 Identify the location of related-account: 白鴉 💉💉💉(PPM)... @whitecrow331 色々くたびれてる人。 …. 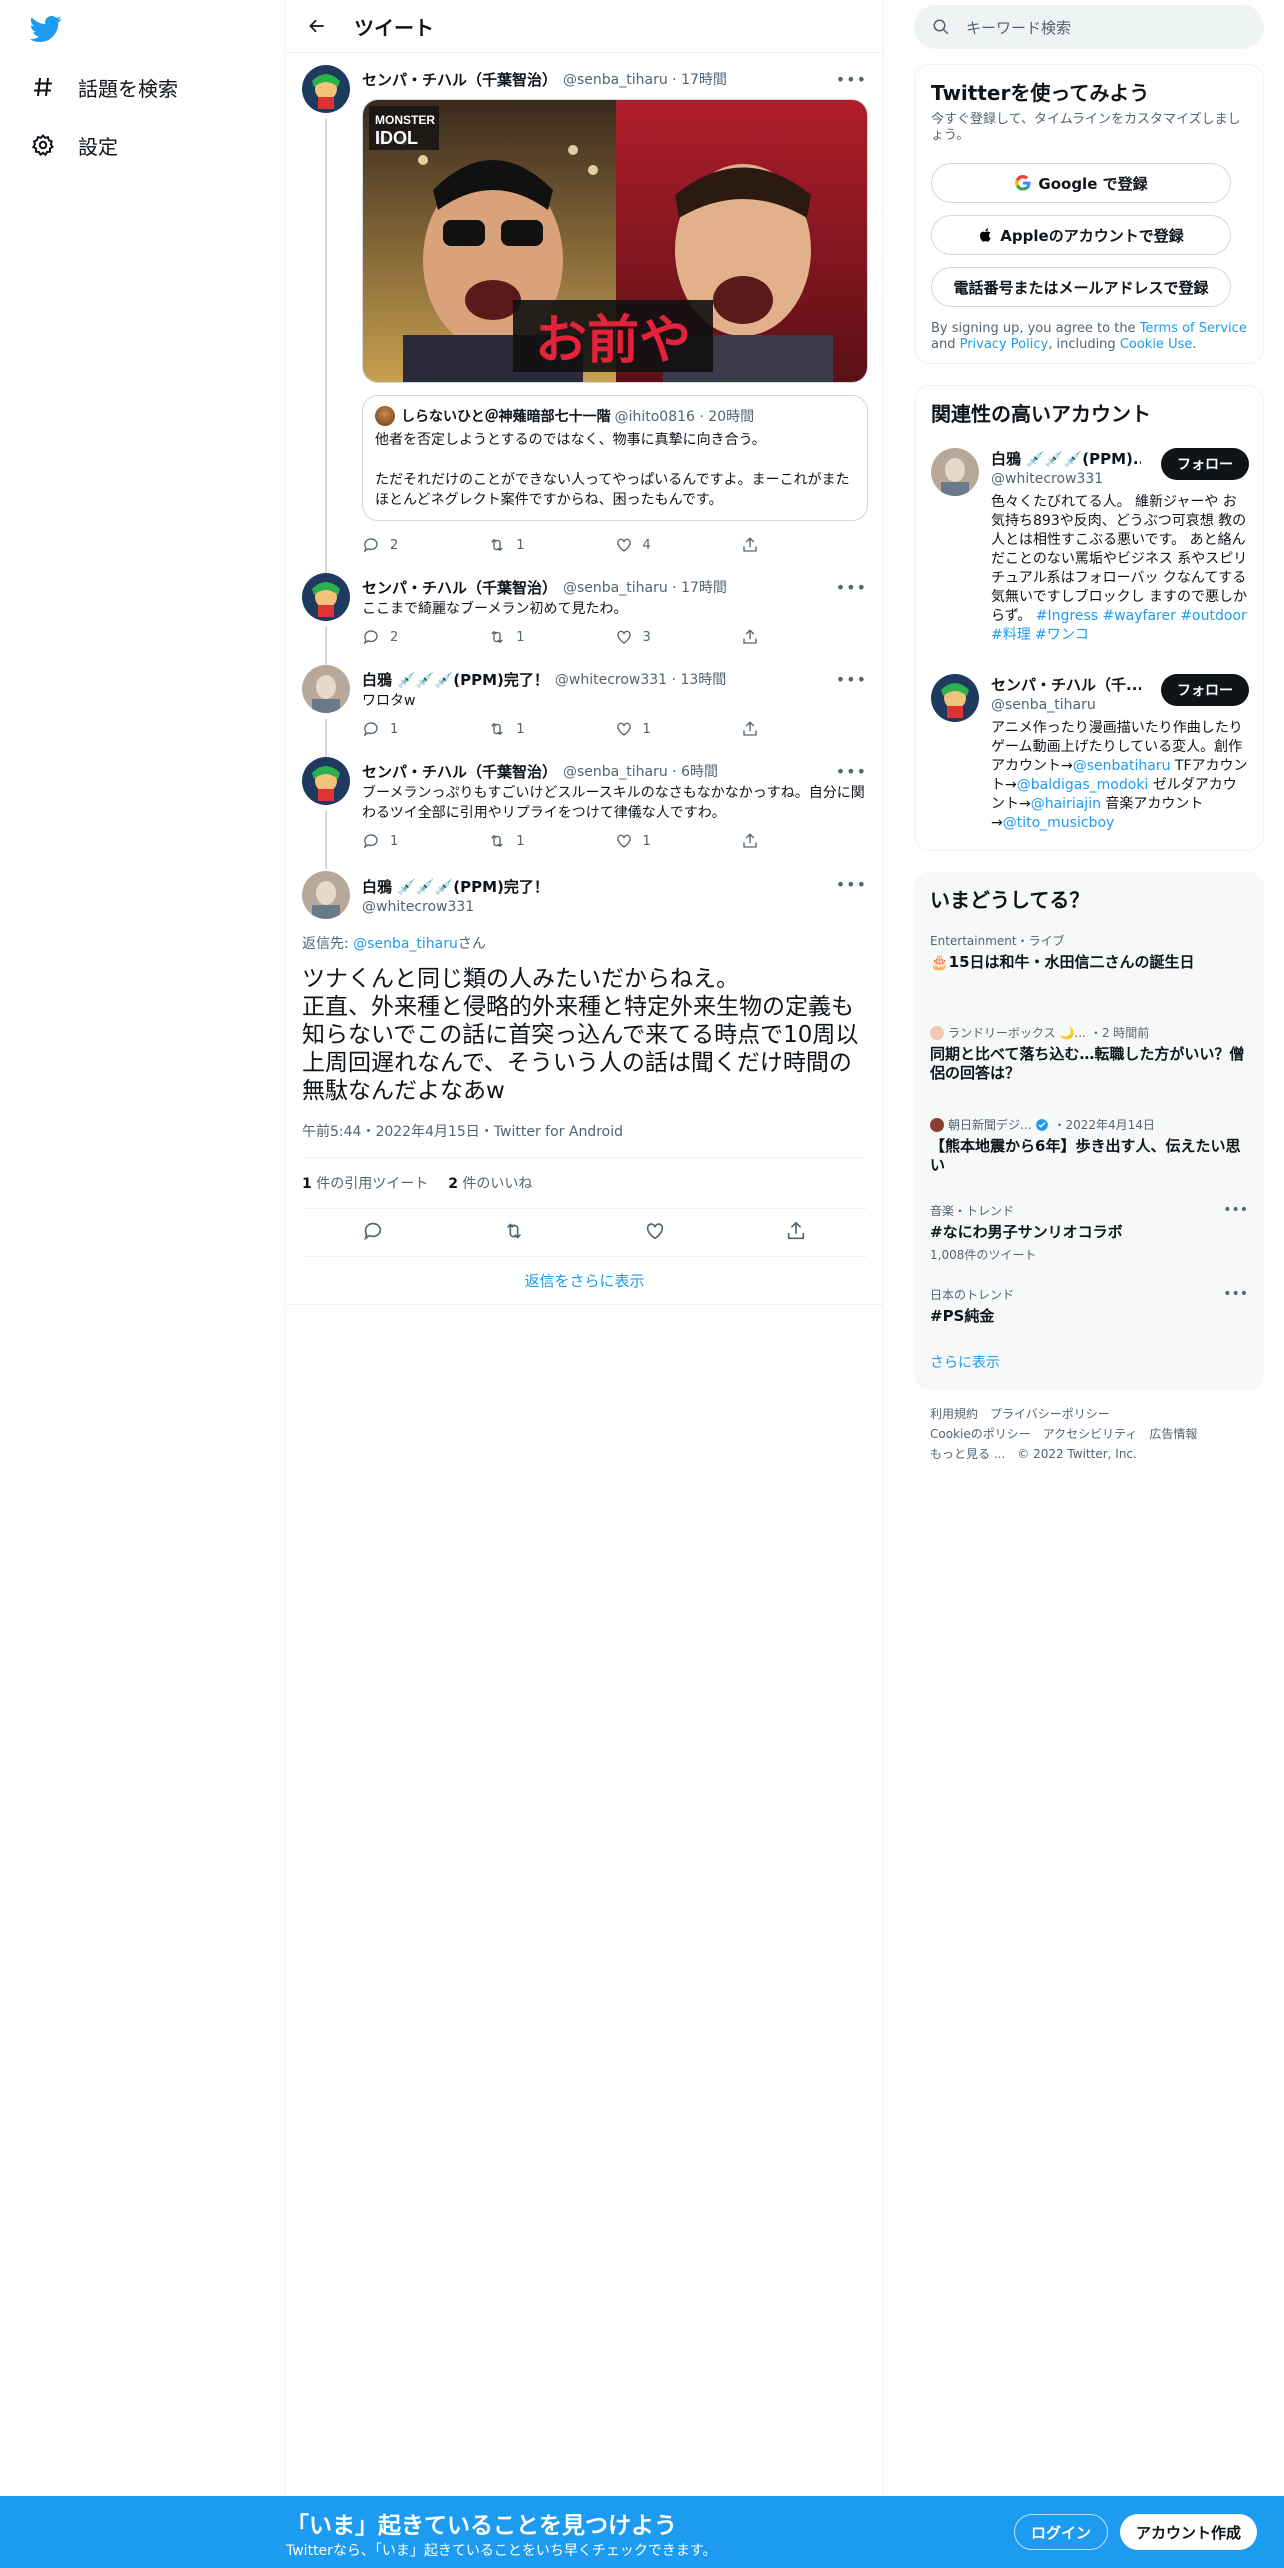
(1090, 548).